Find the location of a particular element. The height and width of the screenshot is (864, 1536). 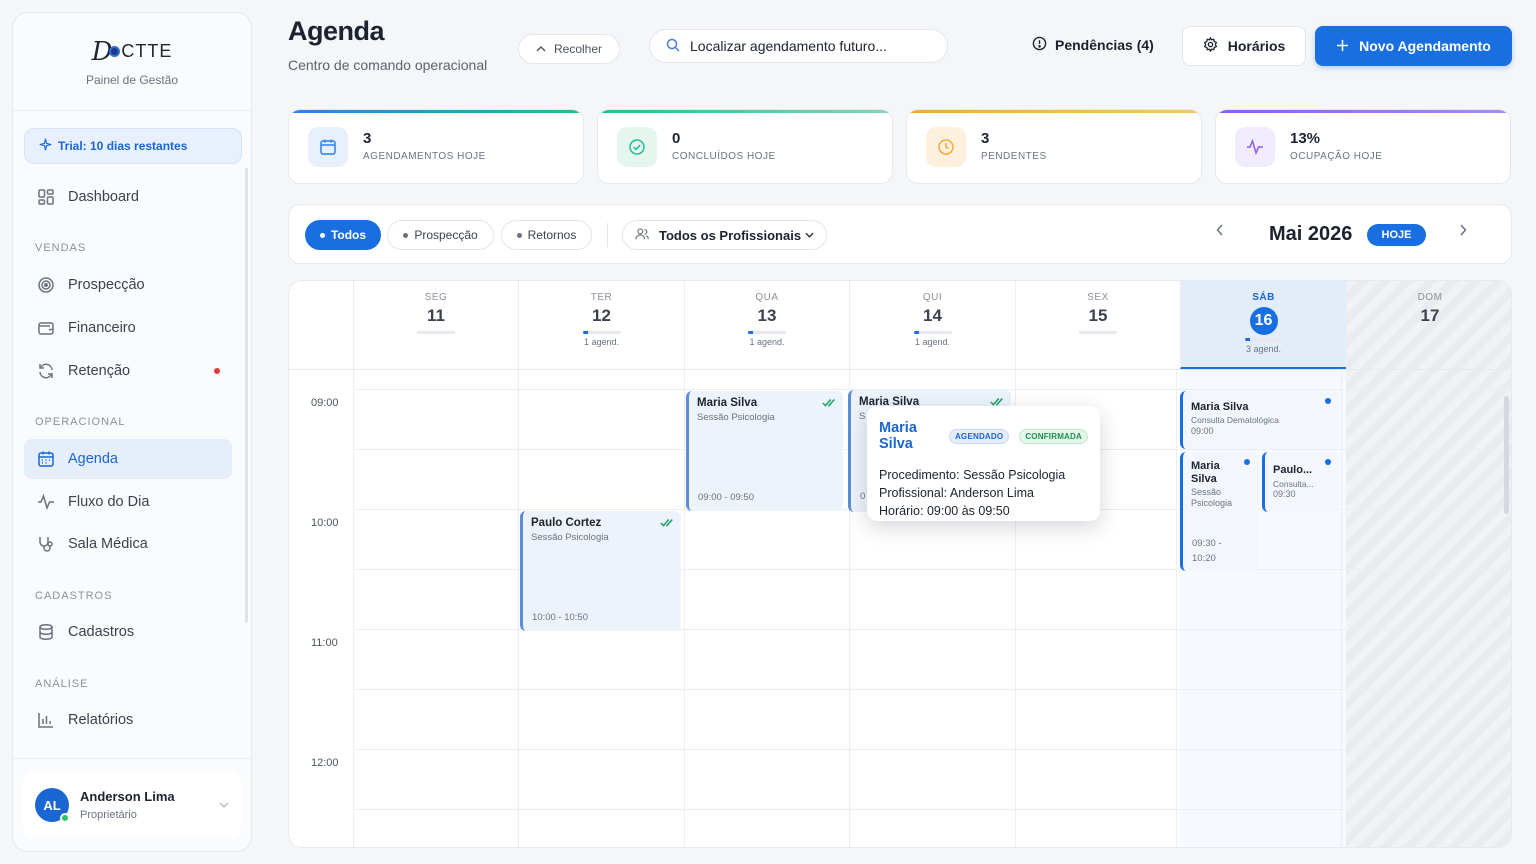

stat-label: OCUPAÇÃO HOJE is located at coordinates (1336, 156).